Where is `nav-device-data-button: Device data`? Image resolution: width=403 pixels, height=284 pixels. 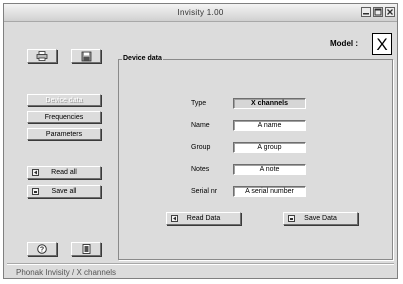
nav-device-data-button: Device data is located at coordinates (64, 100).